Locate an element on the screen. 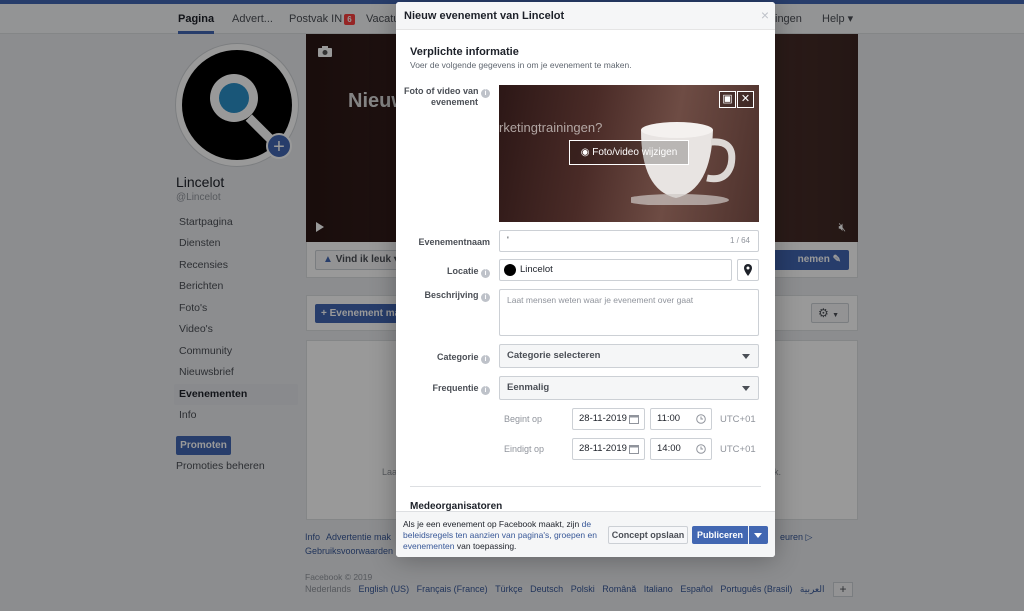  description-label-text: Beschrijving is located at coordinates (451, 295).